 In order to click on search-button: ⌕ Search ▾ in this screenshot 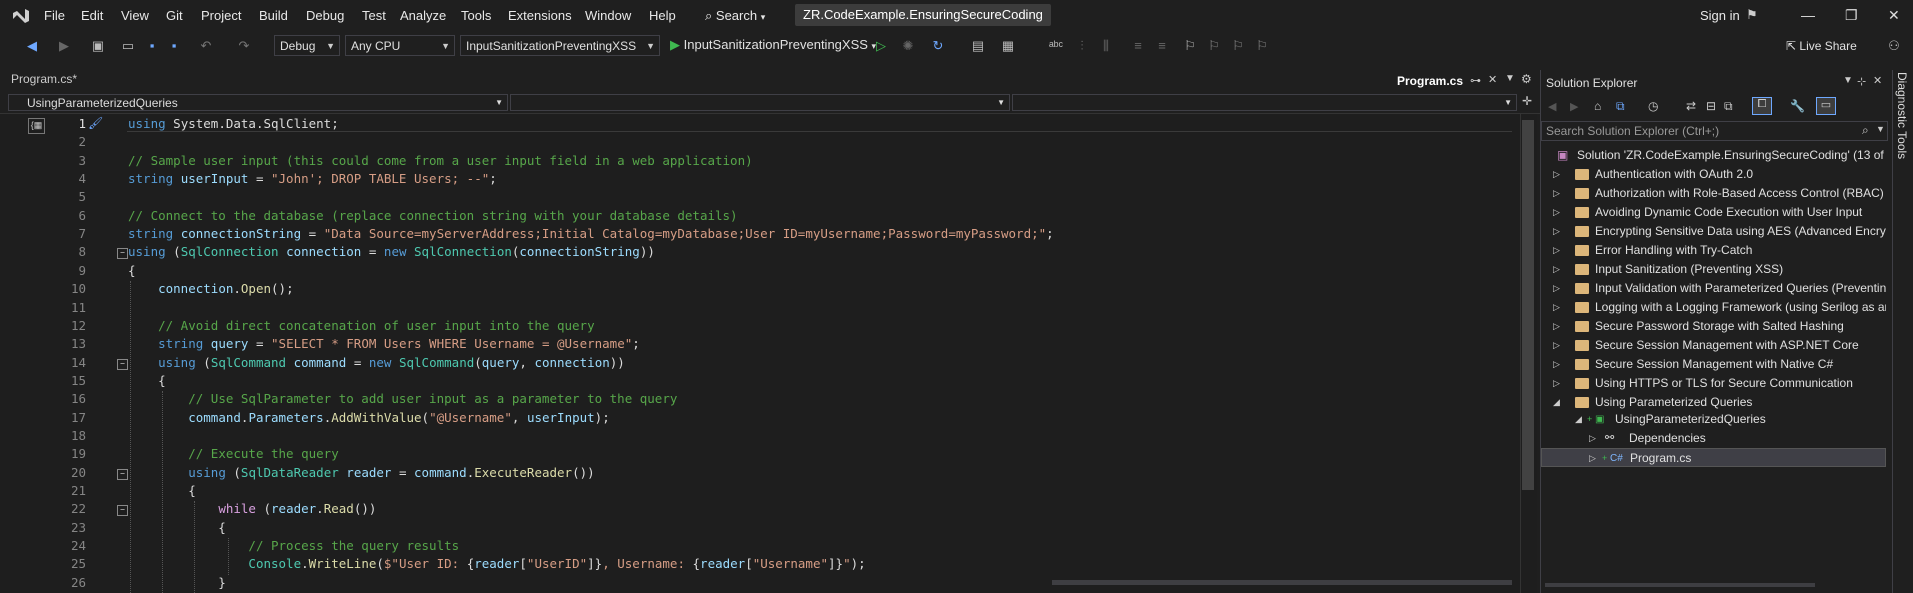, I will do `click(735, 16)`.